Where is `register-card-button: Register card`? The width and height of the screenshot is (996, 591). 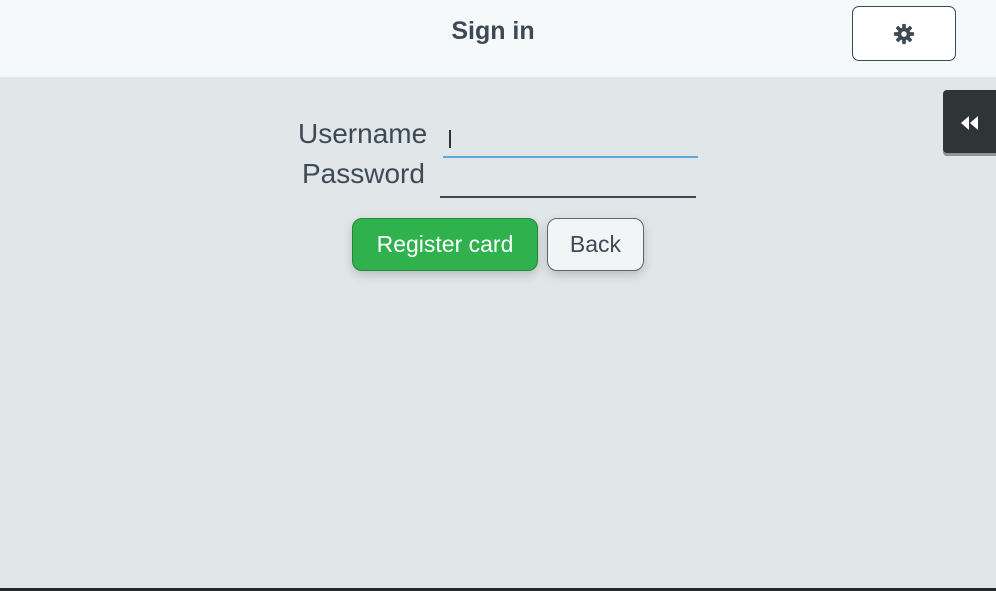
register-card-button: Register card is located at coordinates (445, 244).